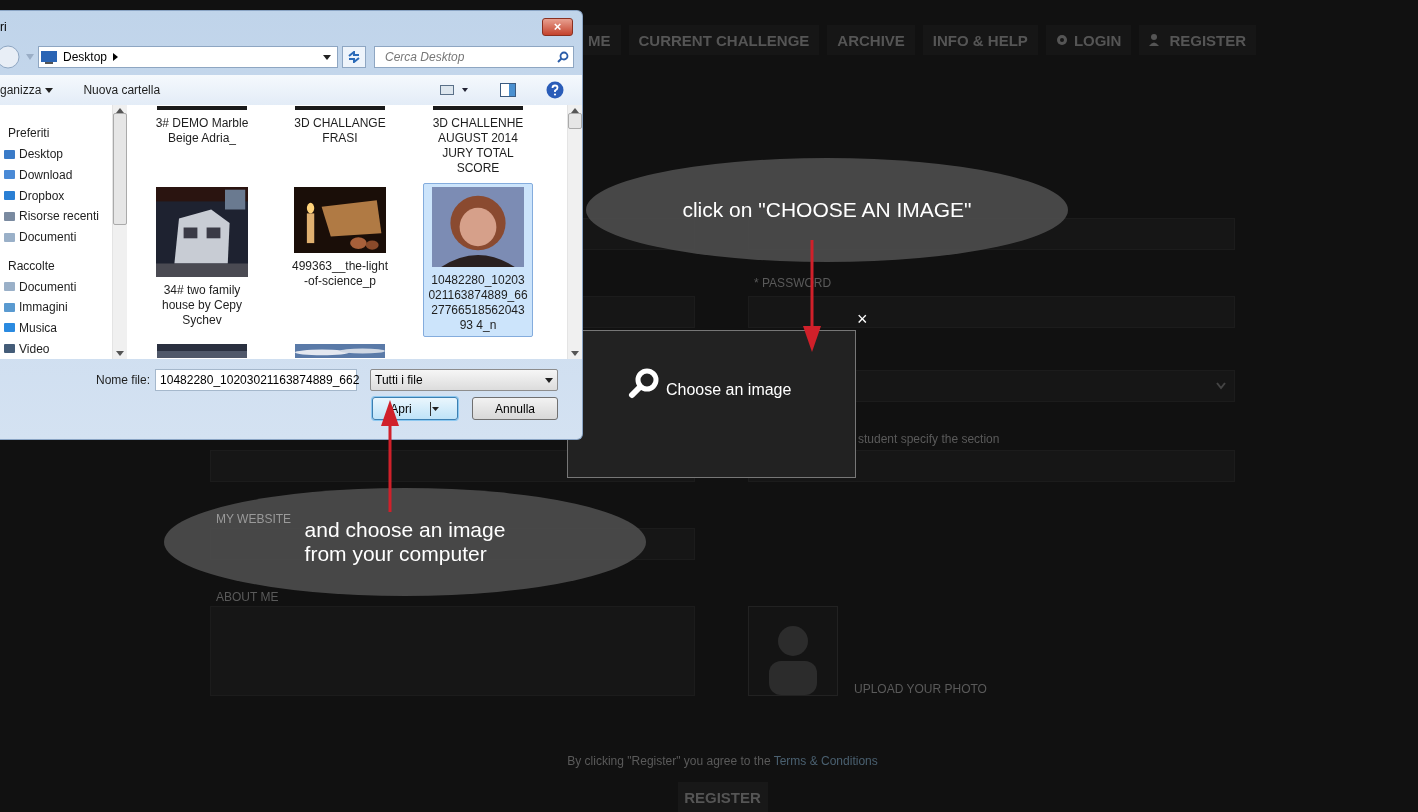  Describe the element at coordinates (405, 542) in the screenshot. I see `callout-text: and choose an image from your computer` at that location.